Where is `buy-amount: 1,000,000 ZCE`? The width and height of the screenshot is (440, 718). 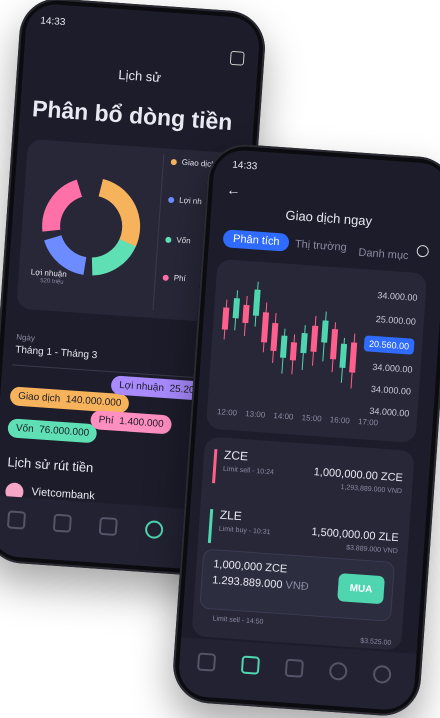
buy-amount: 1,000,000 ZCE is located at coordinates (250, 567).